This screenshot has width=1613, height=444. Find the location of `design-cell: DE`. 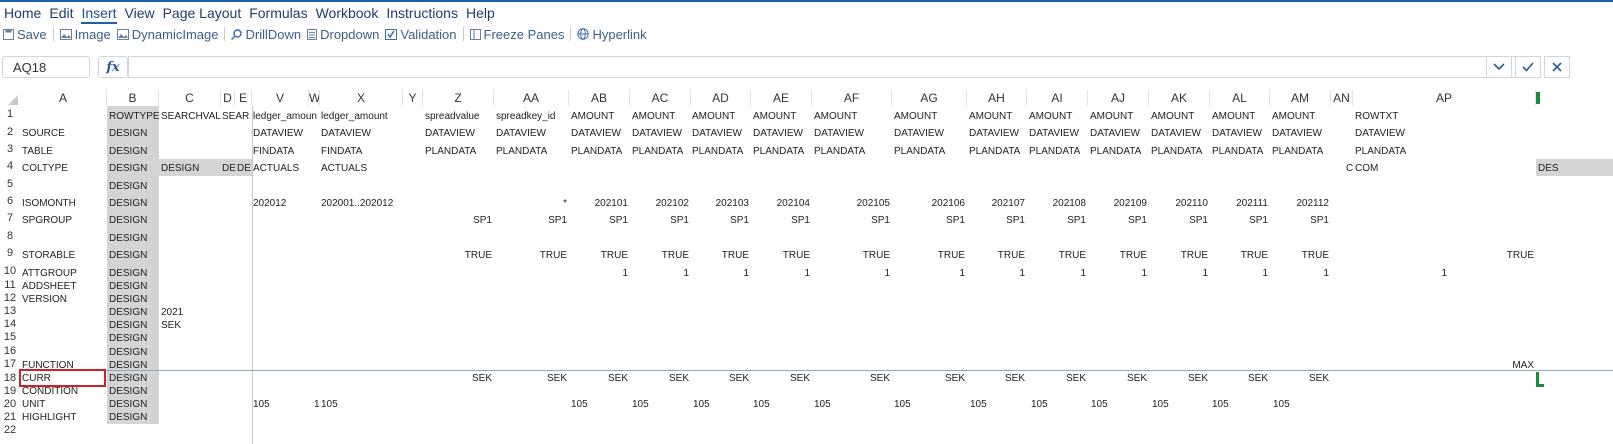

design-cell: DE is located at coordinates (244, 168).